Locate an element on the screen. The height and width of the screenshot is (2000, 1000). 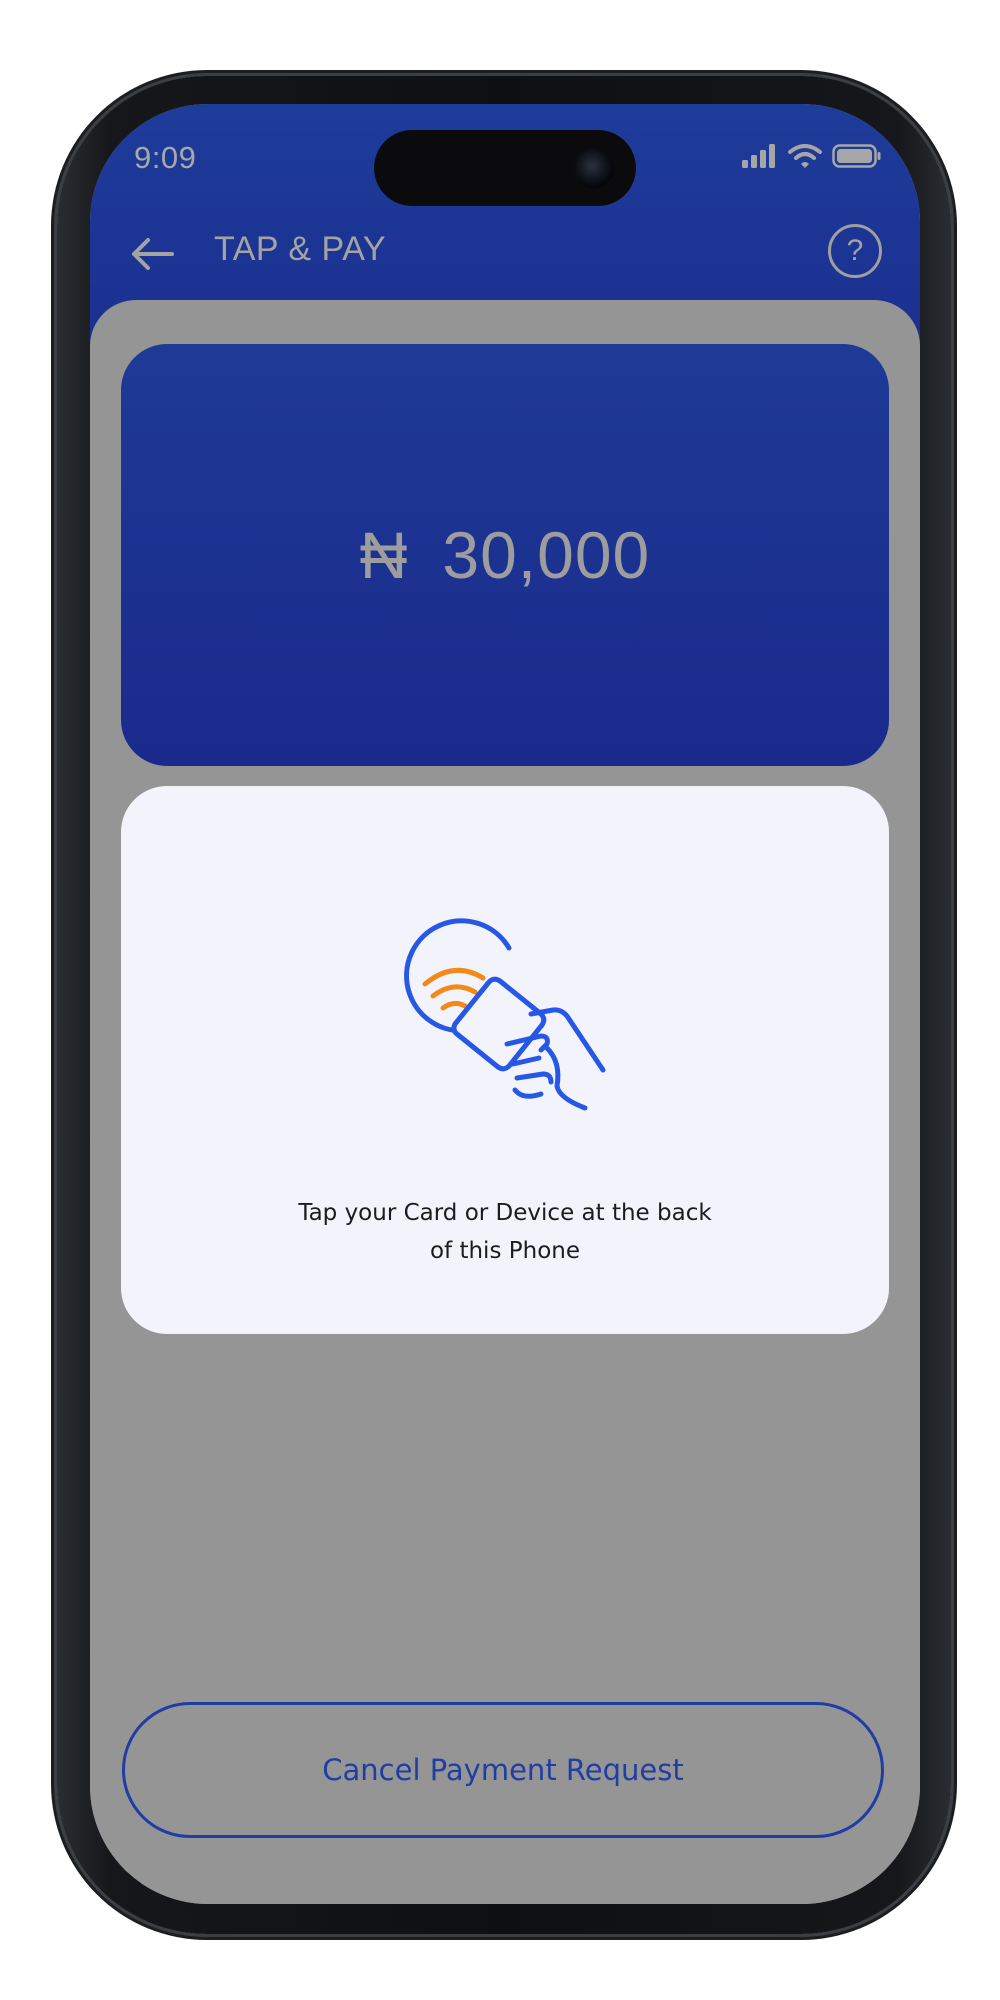
status-time: 9:09 is located at coordinates (165, 157).